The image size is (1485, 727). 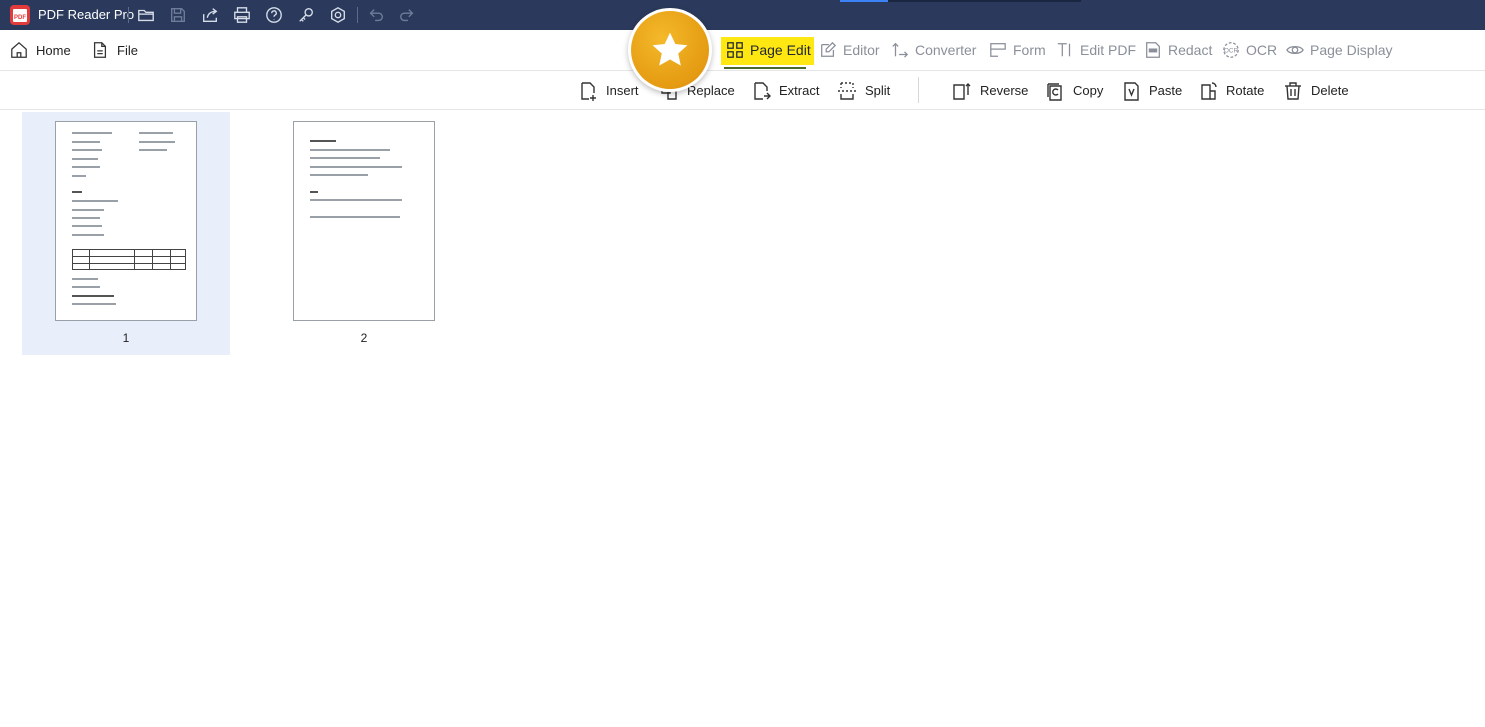 I want to click on paste-button: Paste, so click(x=1151, y=90).